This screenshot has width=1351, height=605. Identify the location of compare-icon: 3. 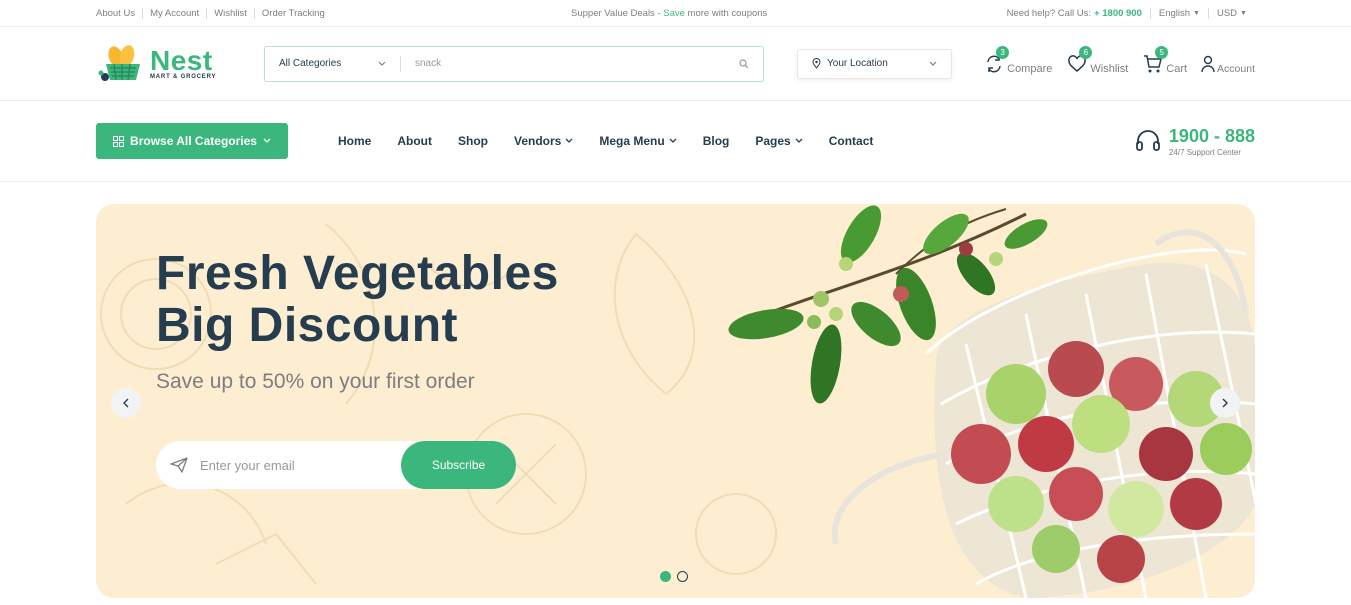
(996, 60).